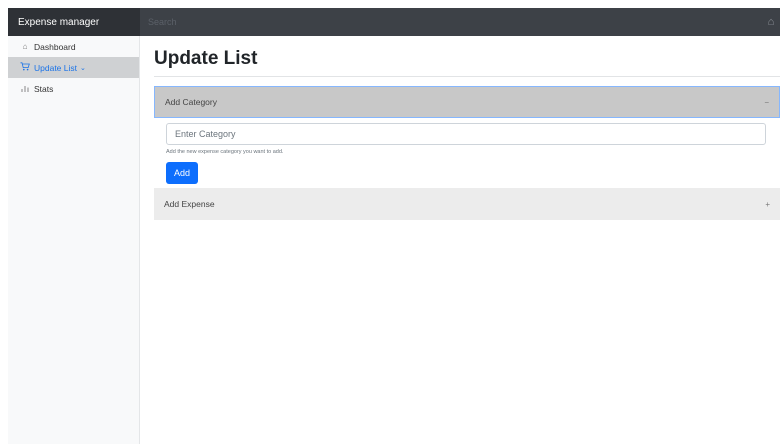  What do you see at coordinates (766, 102) in the screenshot?
I see `collapse-icon: −` at bounding box center [766, 102].